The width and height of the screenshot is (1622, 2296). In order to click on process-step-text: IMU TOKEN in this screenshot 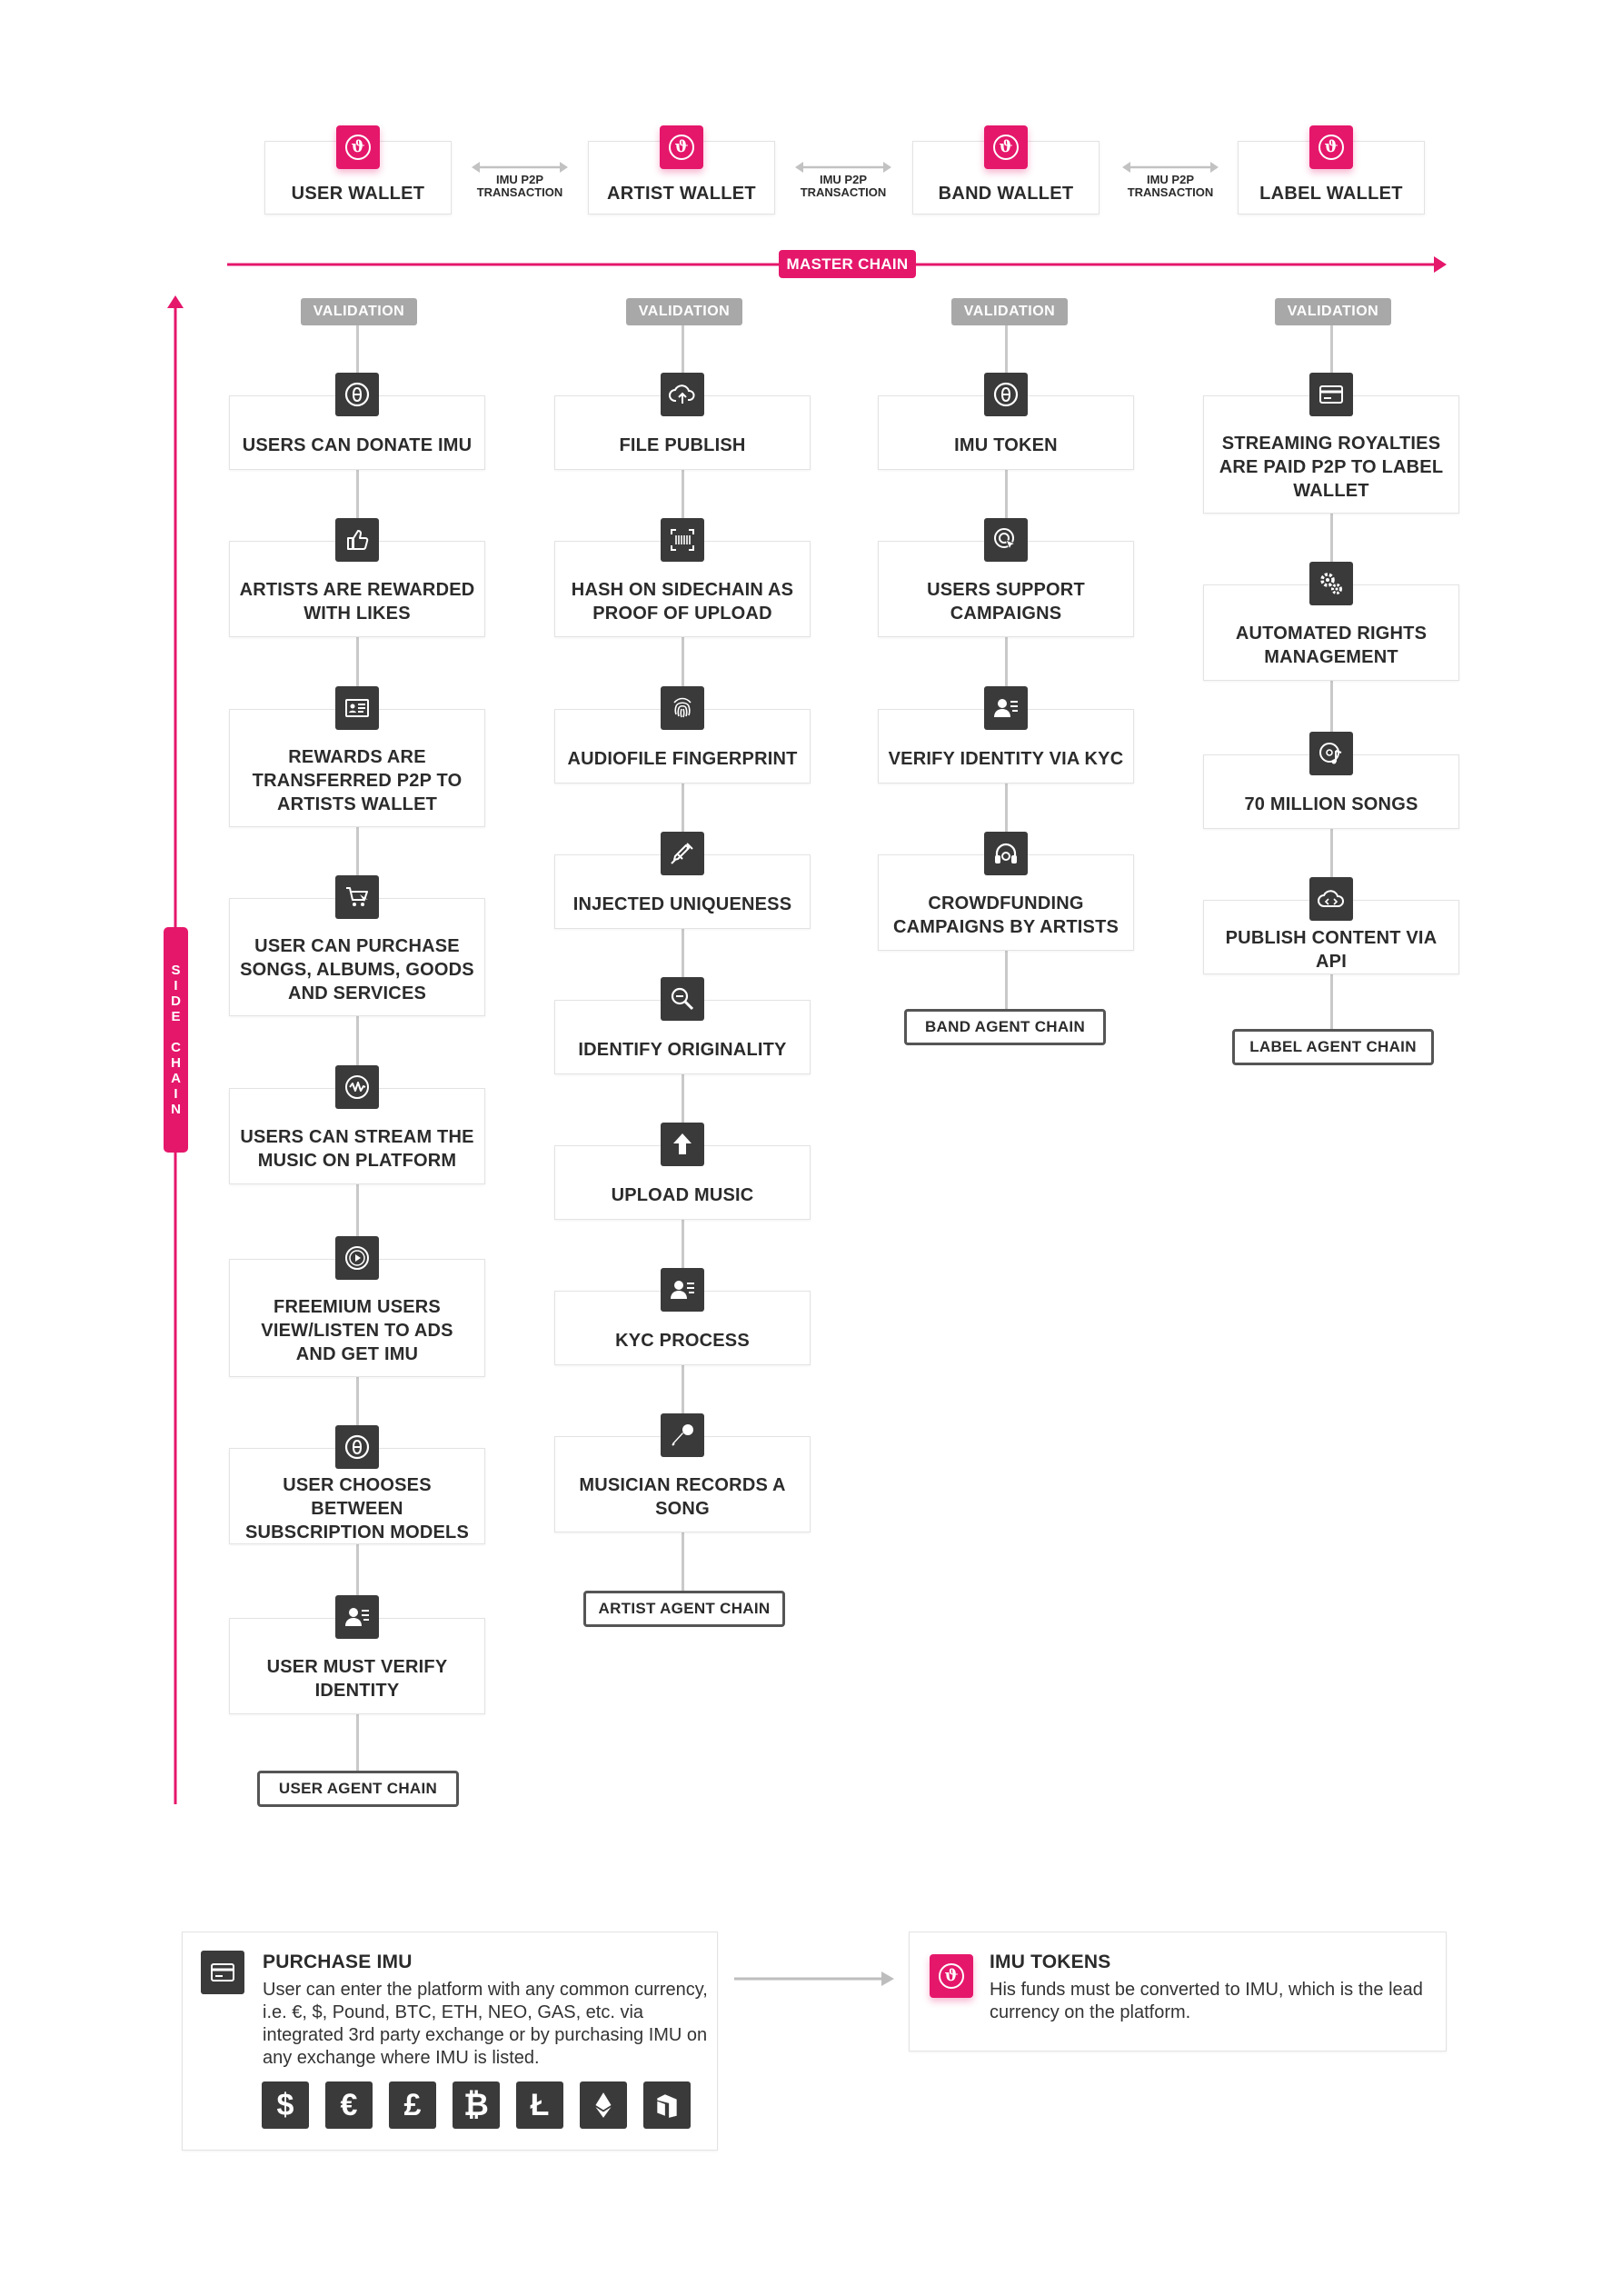, I will do `click(1006, 445)`.